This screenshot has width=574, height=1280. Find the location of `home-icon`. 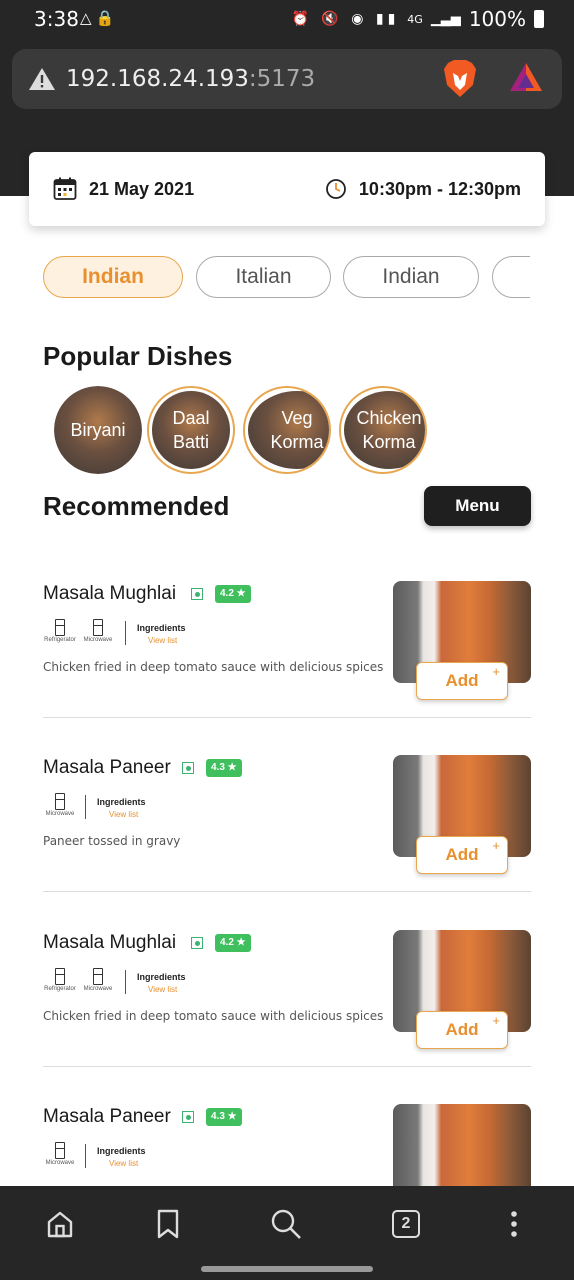

home-icon is located at coordinates (60, 1224).